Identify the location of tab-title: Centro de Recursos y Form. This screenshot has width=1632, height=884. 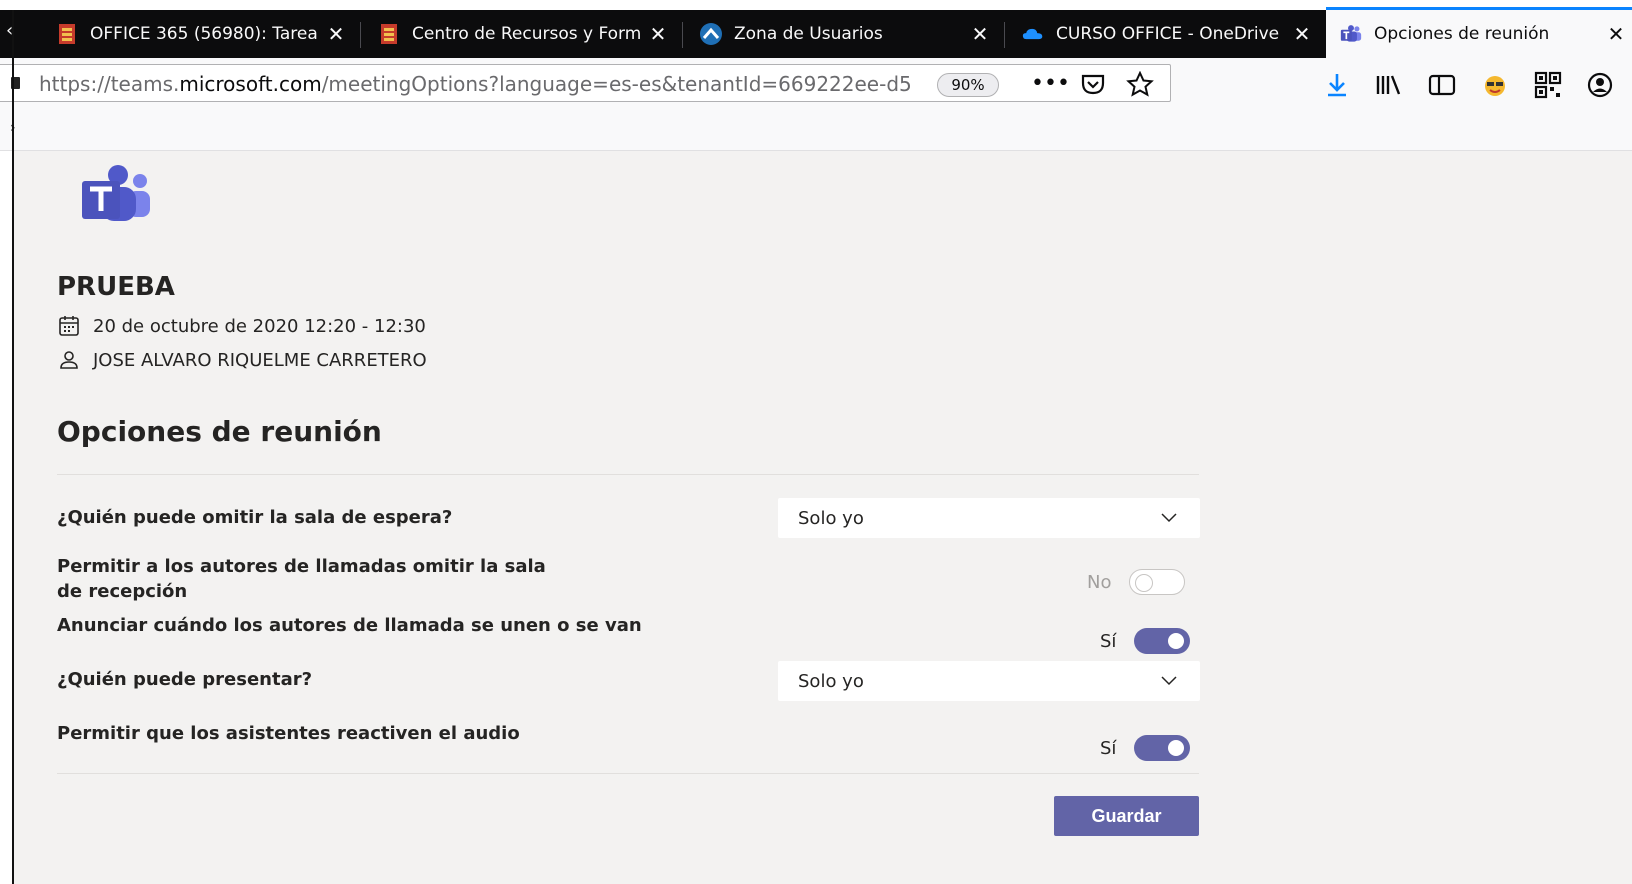
(527, 34).